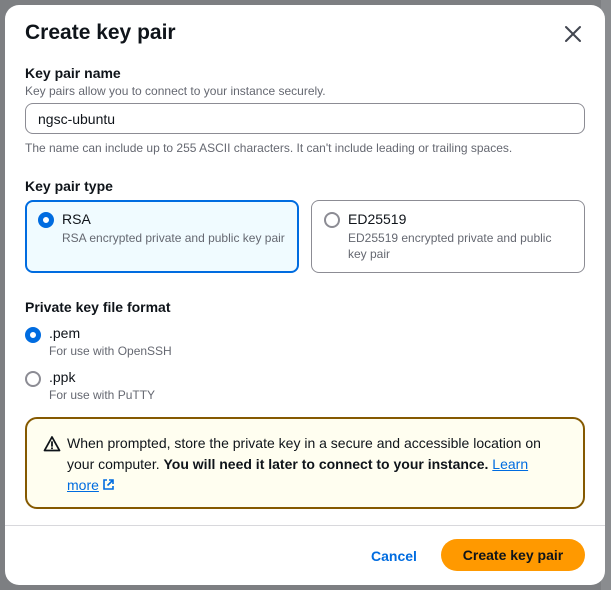 The width and height of the screenshot is (611, 590). Describe the element at coordinates (102, 395) in the screenshot. I see `ppk-description: For use with PuTTY` at that location.